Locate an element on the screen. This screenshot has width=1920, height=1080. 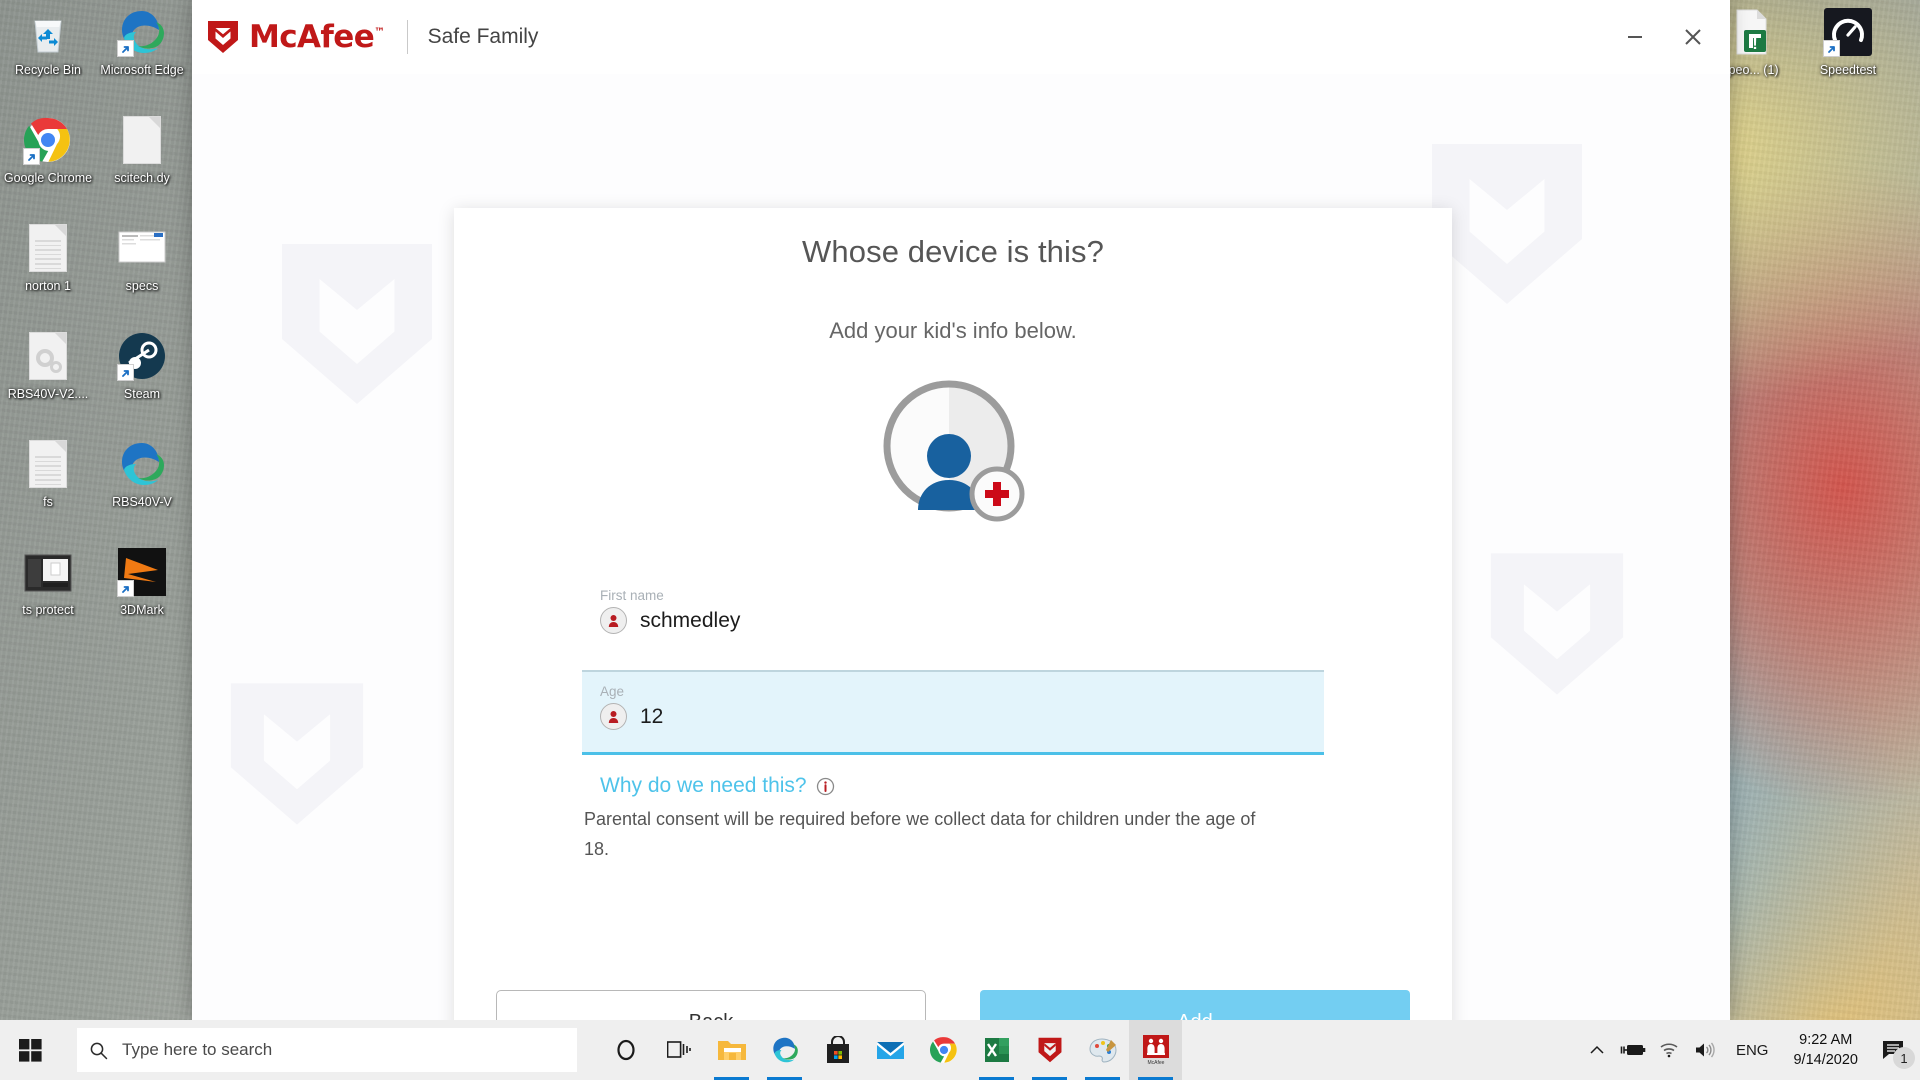
task-view-icon is located at coordinates (678, 1049).